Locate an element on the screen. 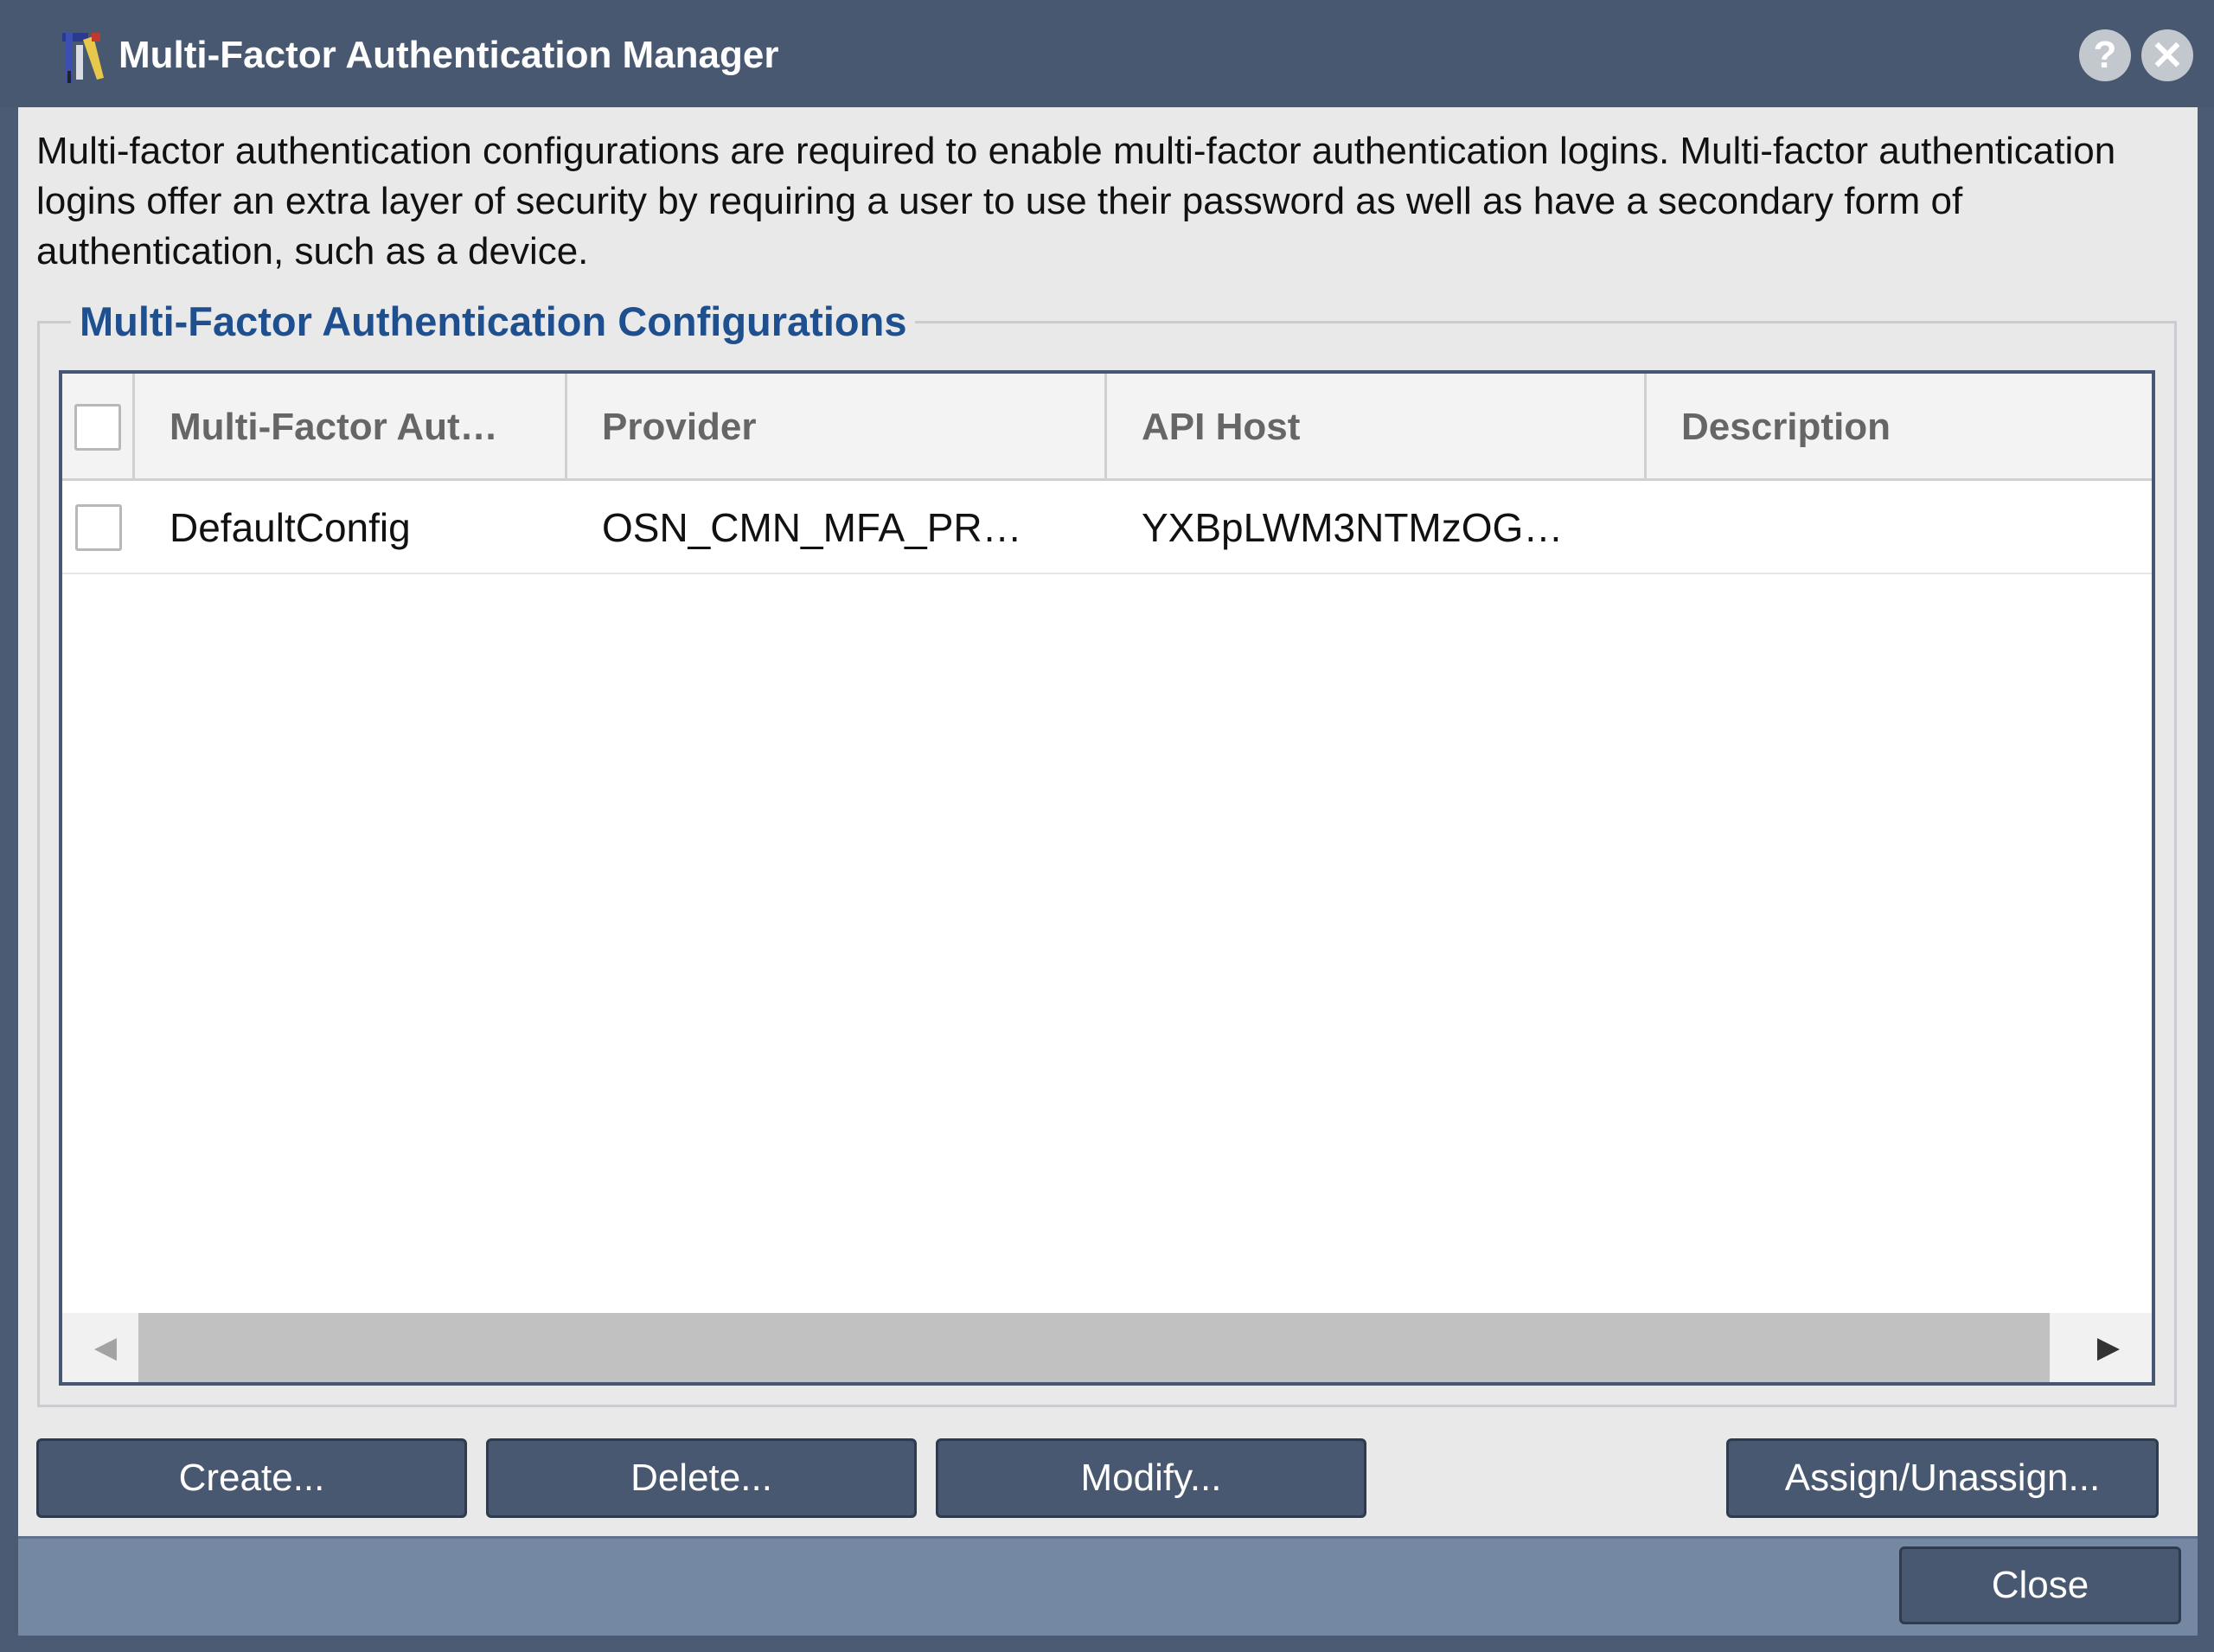 The width and height of the screenshot is (2214, 1652). row-checkbox is located at coordinates (98, 527).